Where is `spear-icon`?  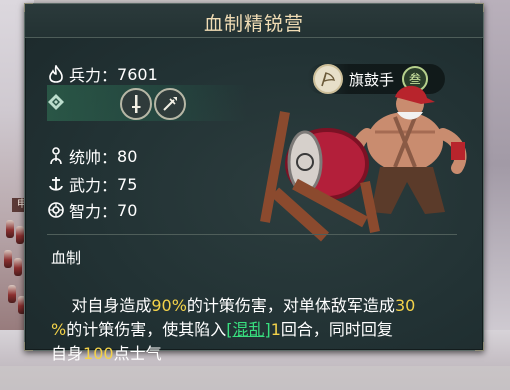
spear-icon is located at coordinates (170, 104).